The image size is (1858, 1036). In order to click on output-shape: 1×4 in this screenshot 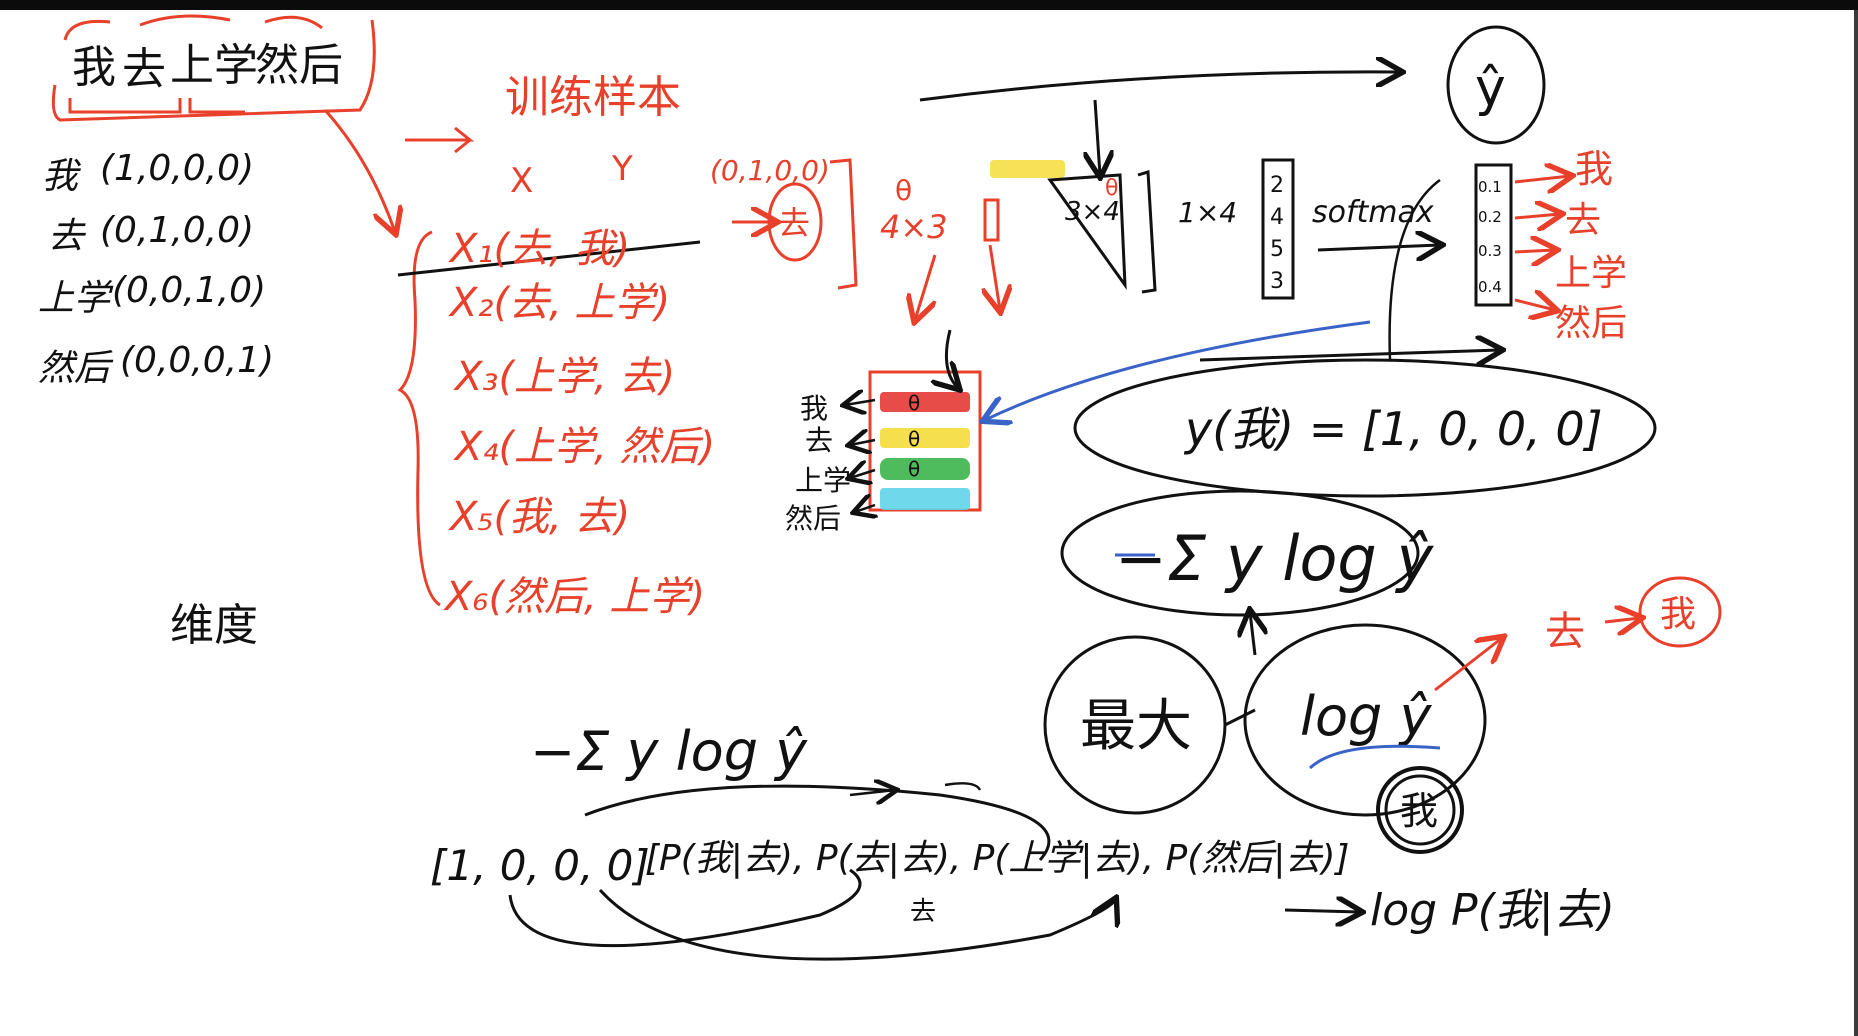, I will do `click(1207, 212)`.